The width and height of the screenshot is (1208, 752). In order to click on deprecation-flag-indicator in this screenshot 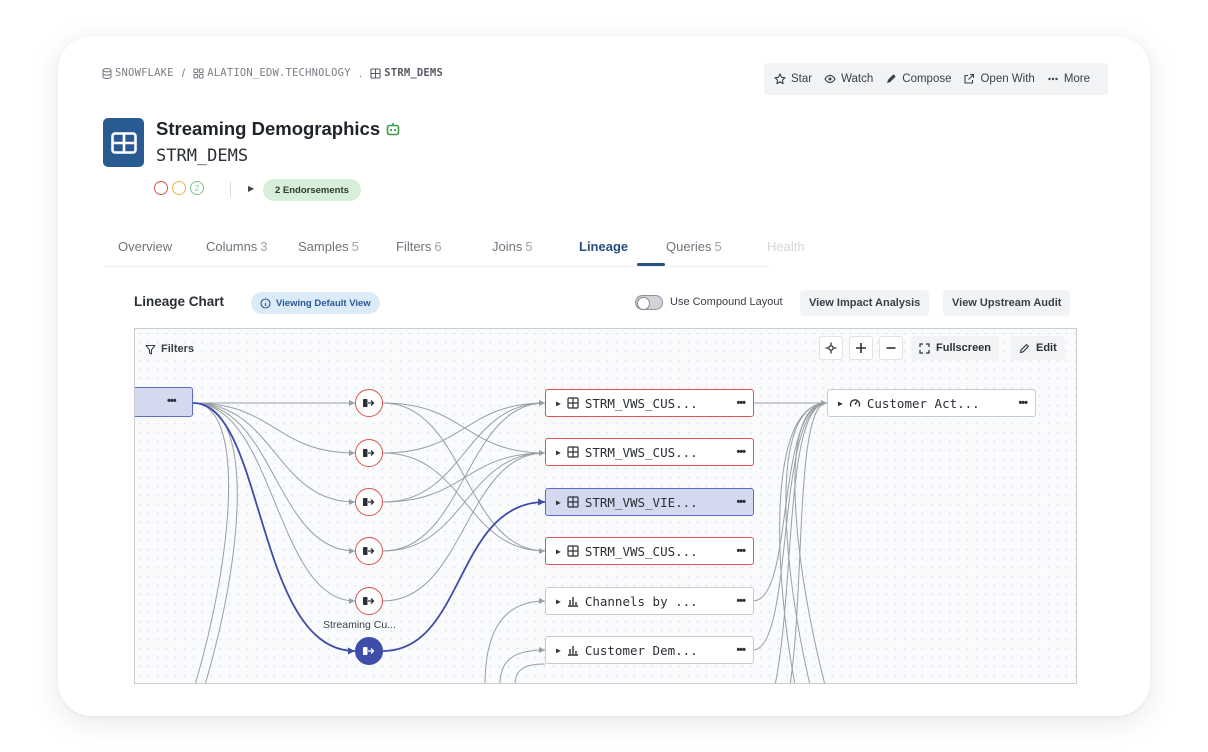, I will do `click(179, 188)`.